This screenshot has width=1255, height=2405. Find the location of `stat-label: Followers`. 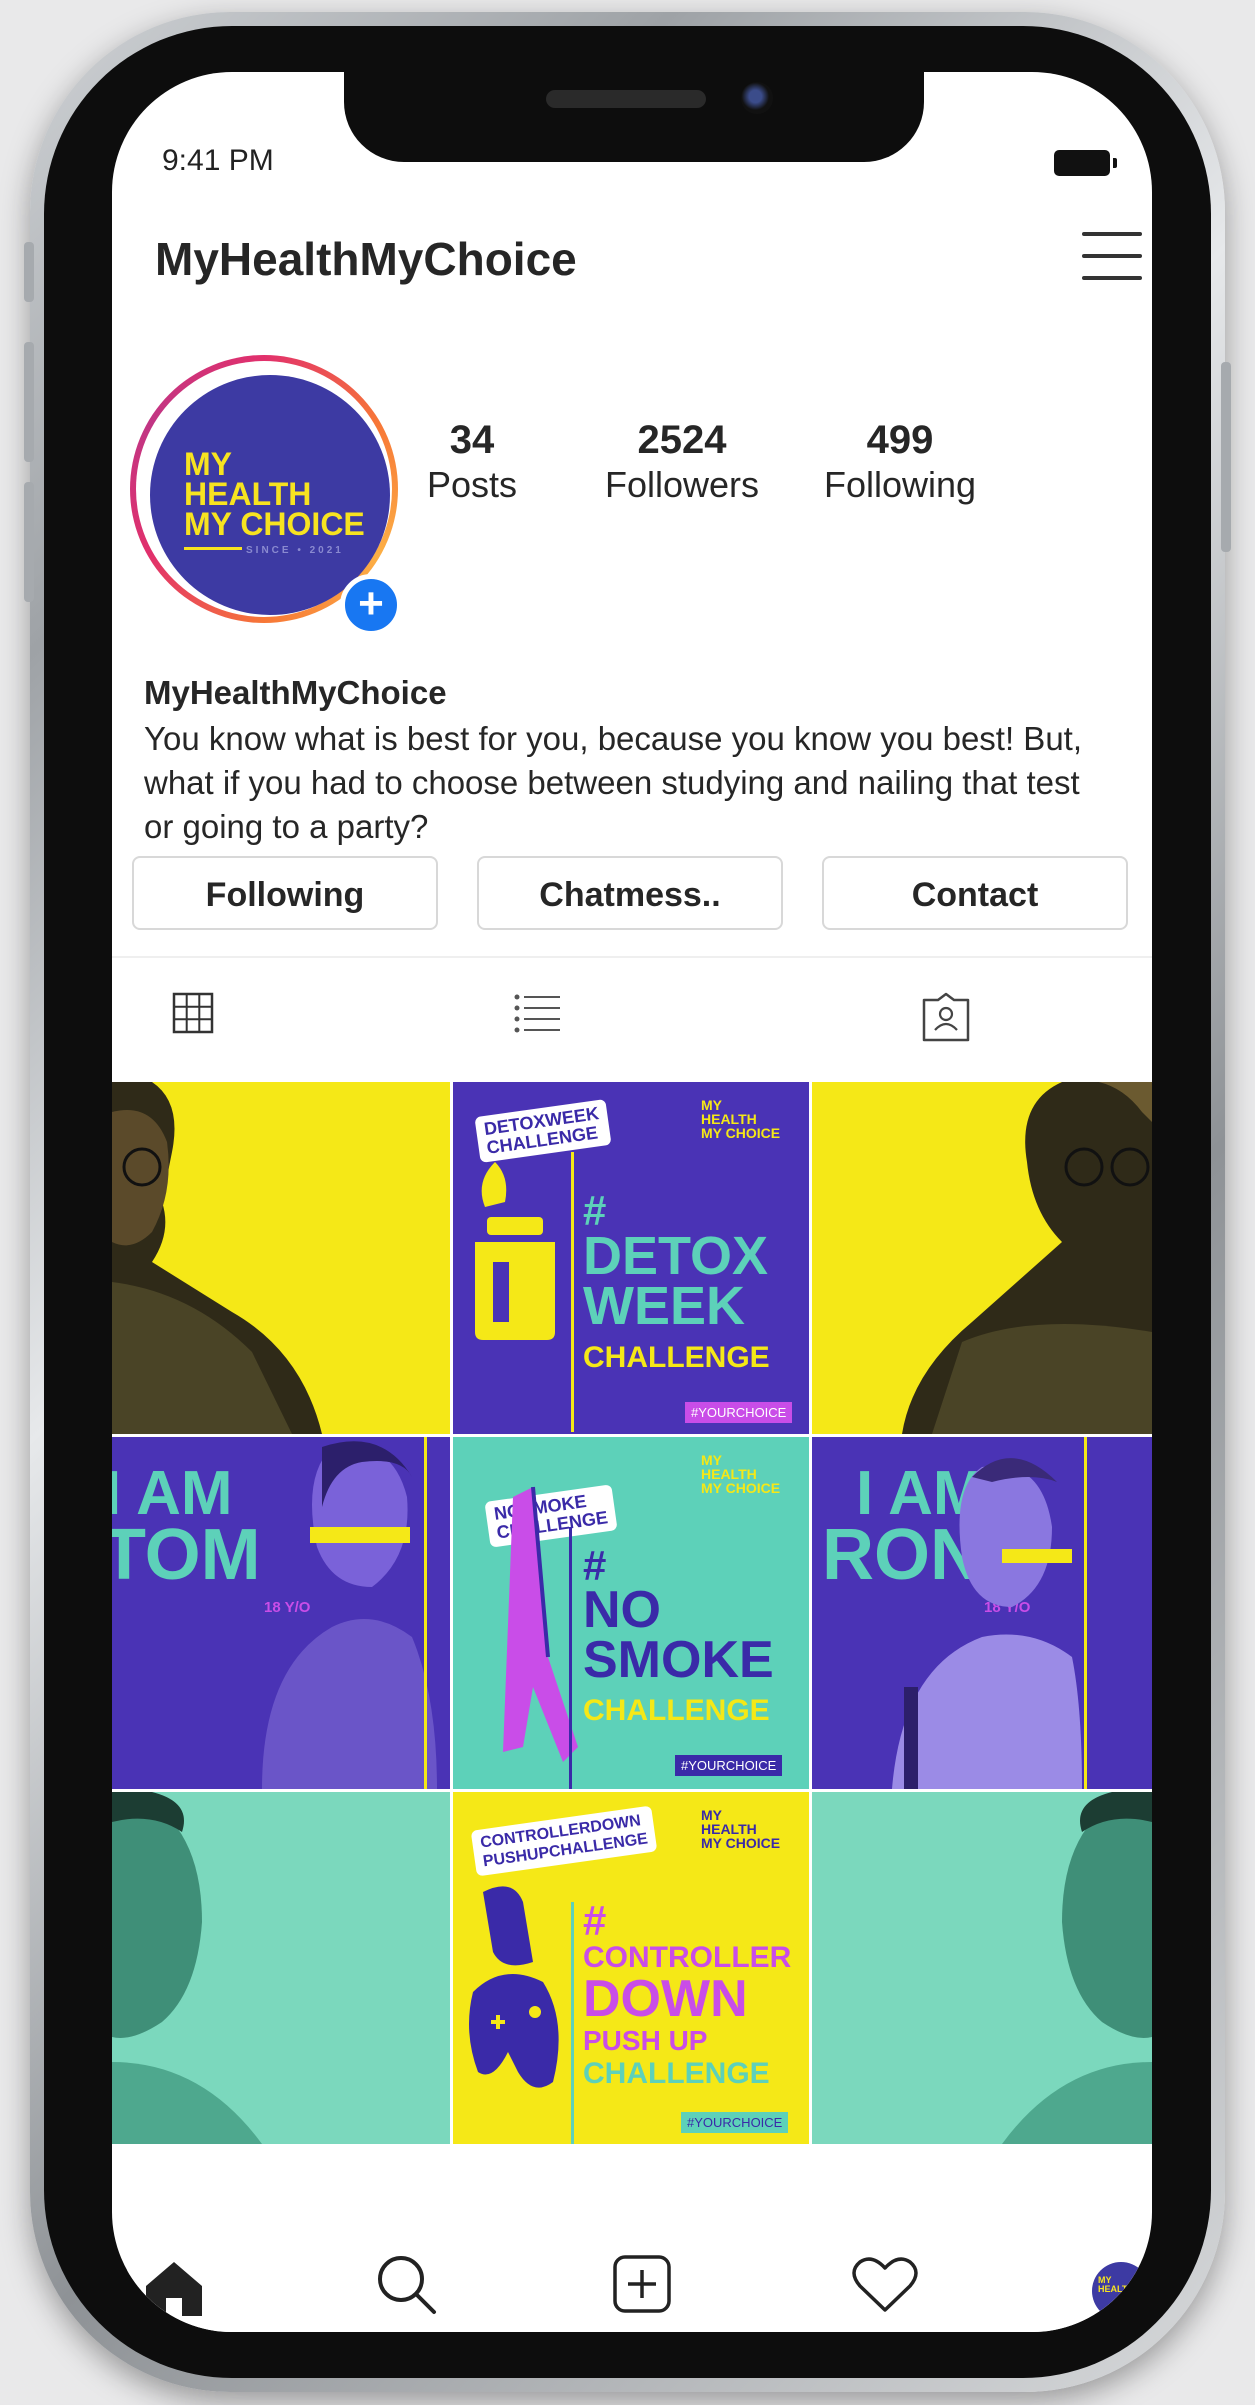

stat-label: Followers is located at coordinates (682, 484).